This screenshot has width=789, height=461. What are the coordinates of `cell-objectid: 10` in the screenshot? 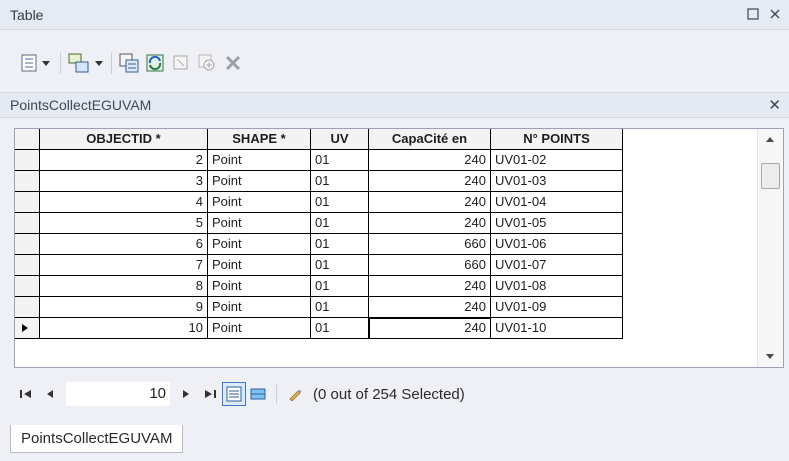 It's located at (124, 328).